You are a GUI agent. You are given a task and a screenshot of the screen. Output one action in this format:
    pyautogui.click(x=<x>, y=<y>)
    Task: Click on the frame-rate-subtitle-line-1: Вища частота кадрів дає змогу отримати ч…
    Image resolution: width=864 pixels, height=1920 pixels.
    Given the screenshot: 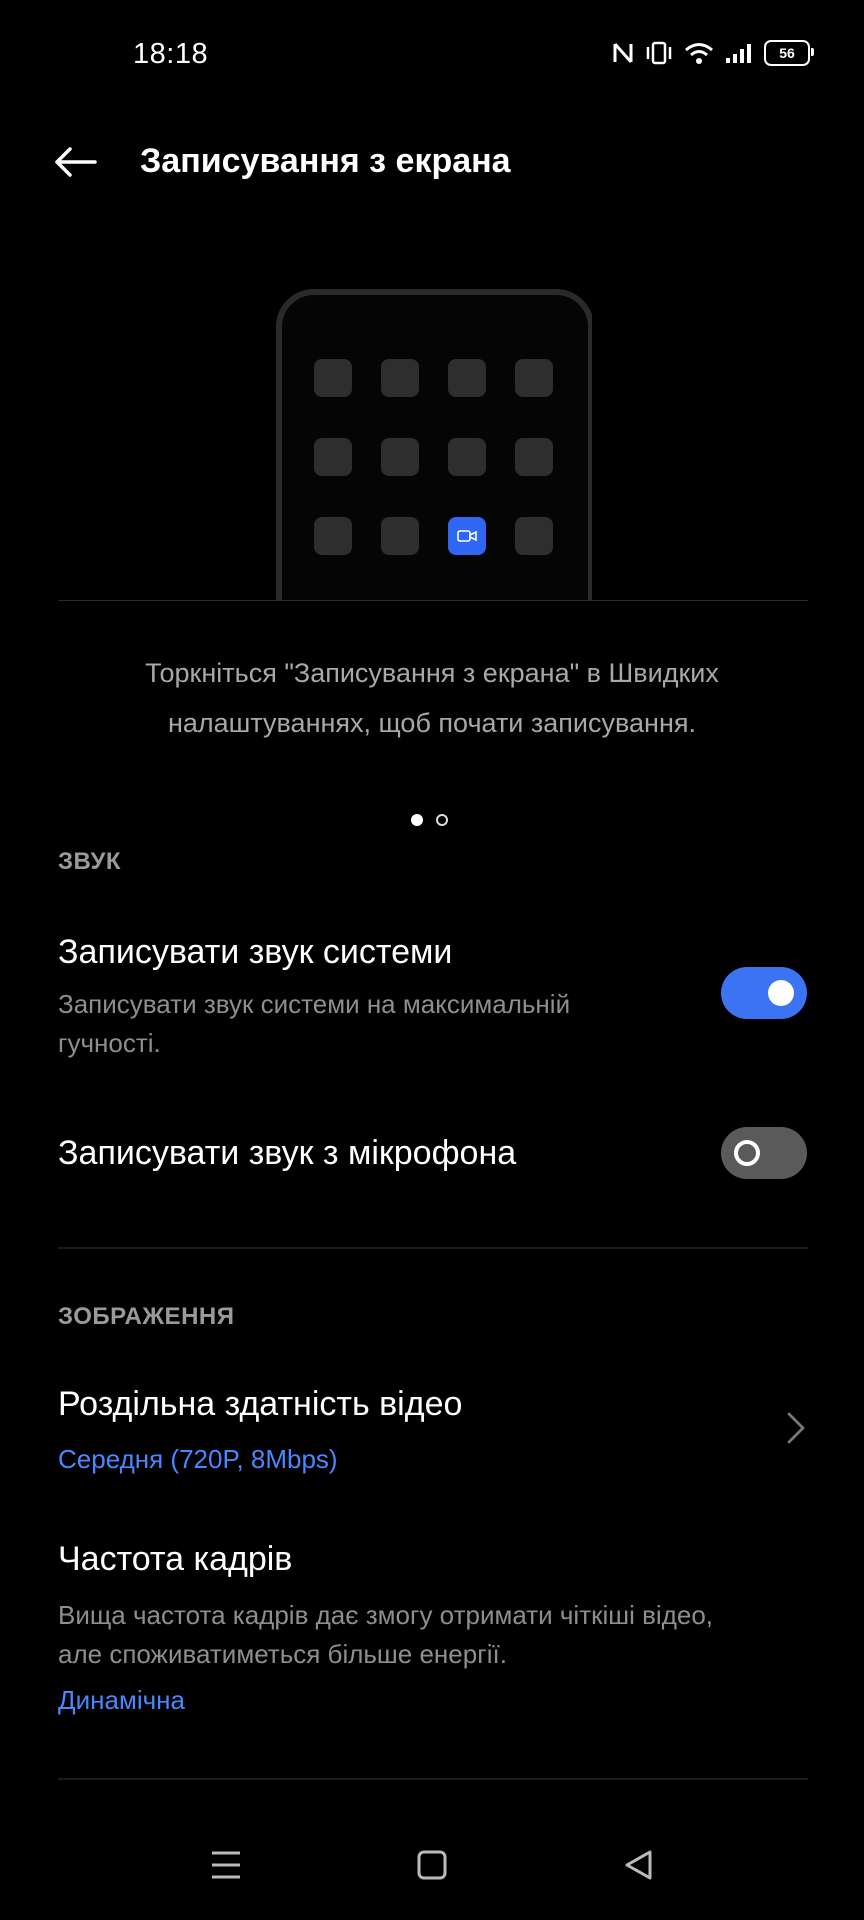 What is the action you would take?
    pyautogui.click(x=386, y=1615)
    